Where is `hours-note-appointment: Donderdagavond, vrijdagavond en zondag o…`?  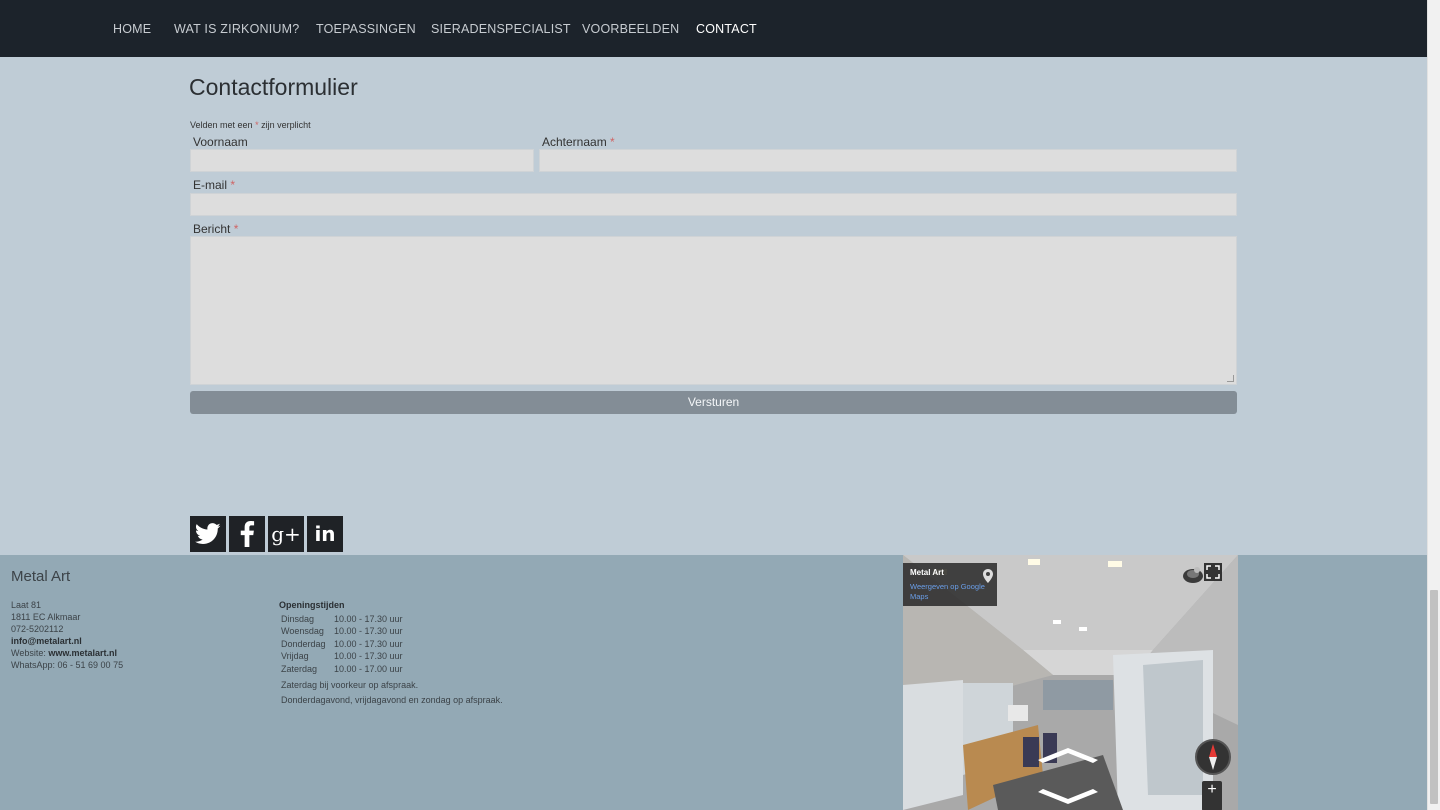 hours-note-appointment: Donderdagavond, vrijdagavond en zondag o… is located at coordinates (392, 700).